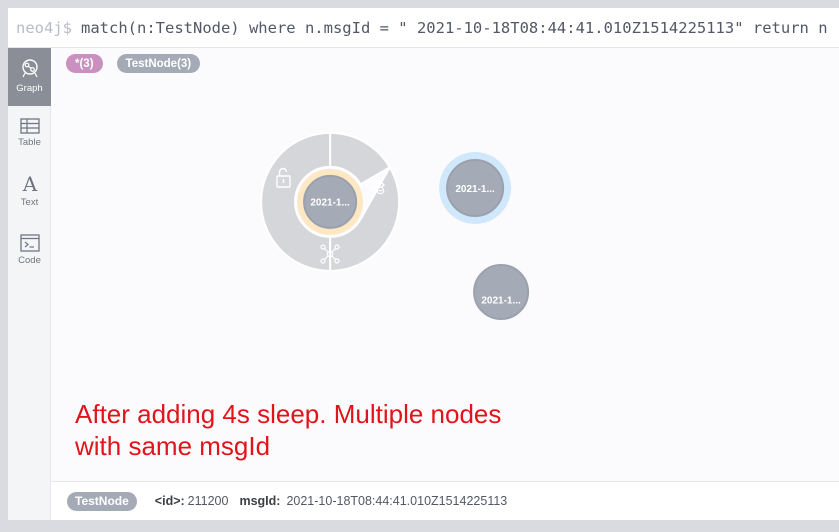  Describe the element at coordinates (30, 69) in the screenshot. I see `graph-icon` at that location.